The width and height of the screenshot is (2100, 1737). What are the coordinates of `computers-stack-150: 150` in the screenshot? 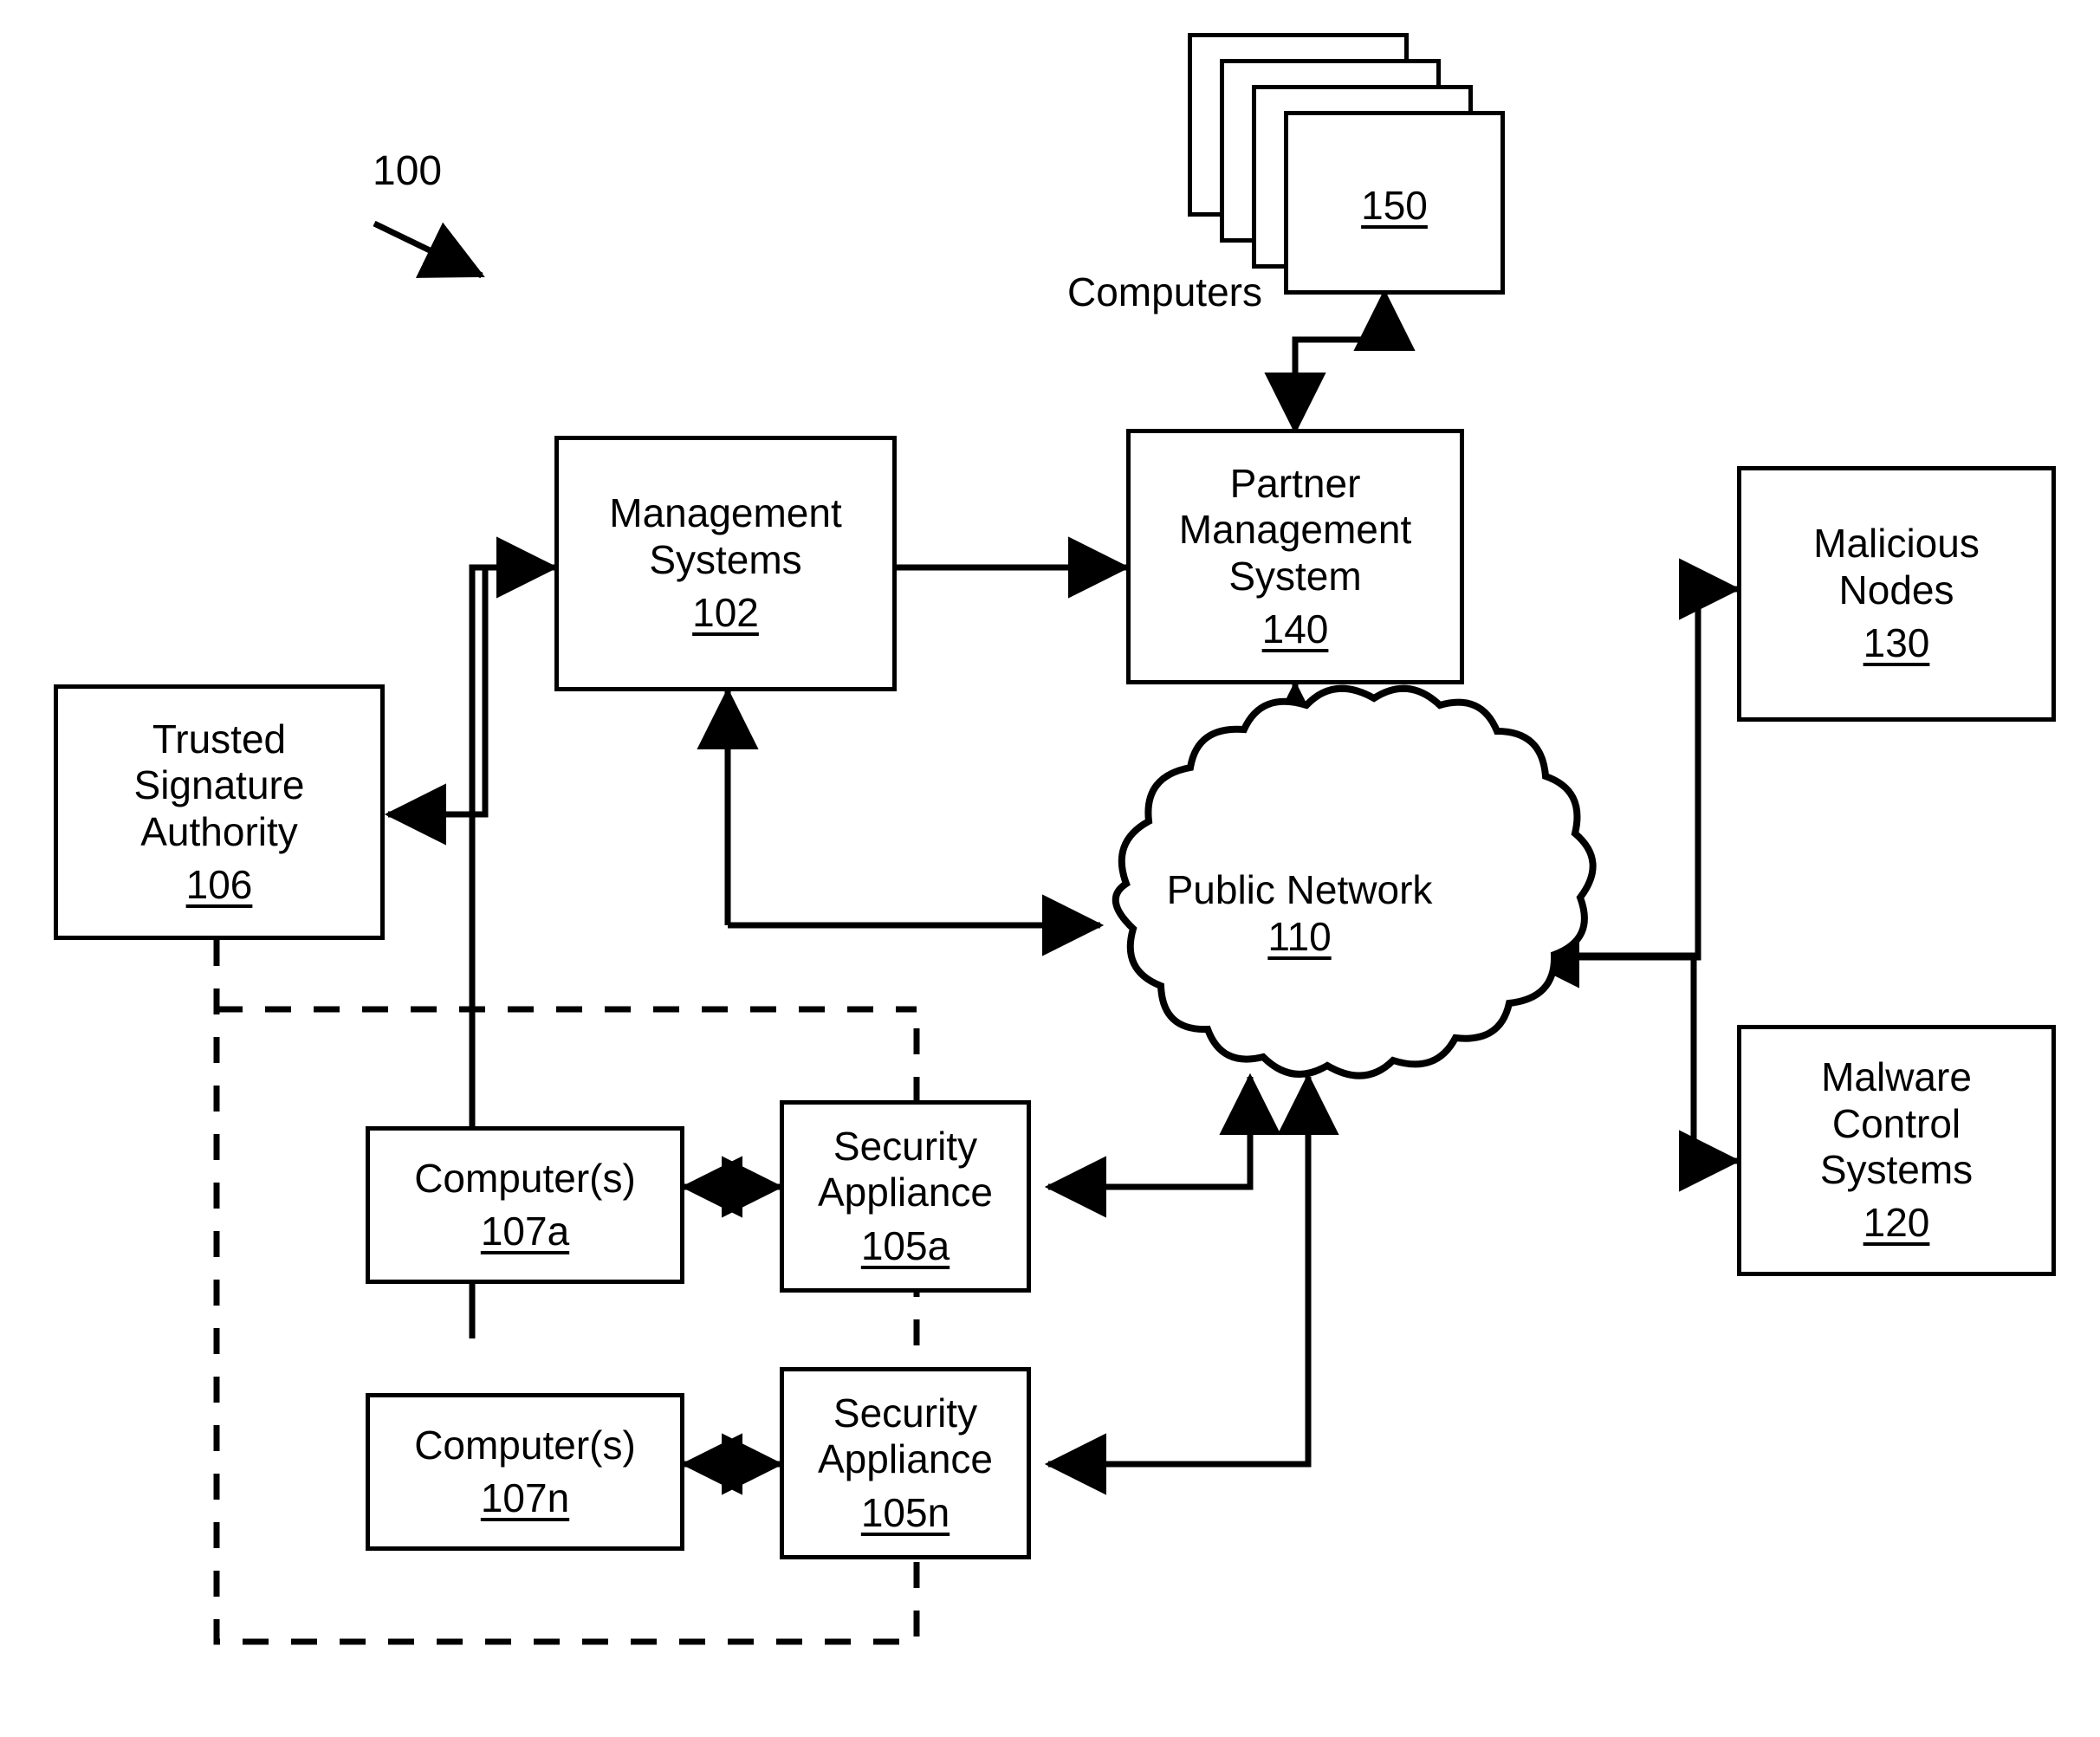 It's located at (1394, 203).